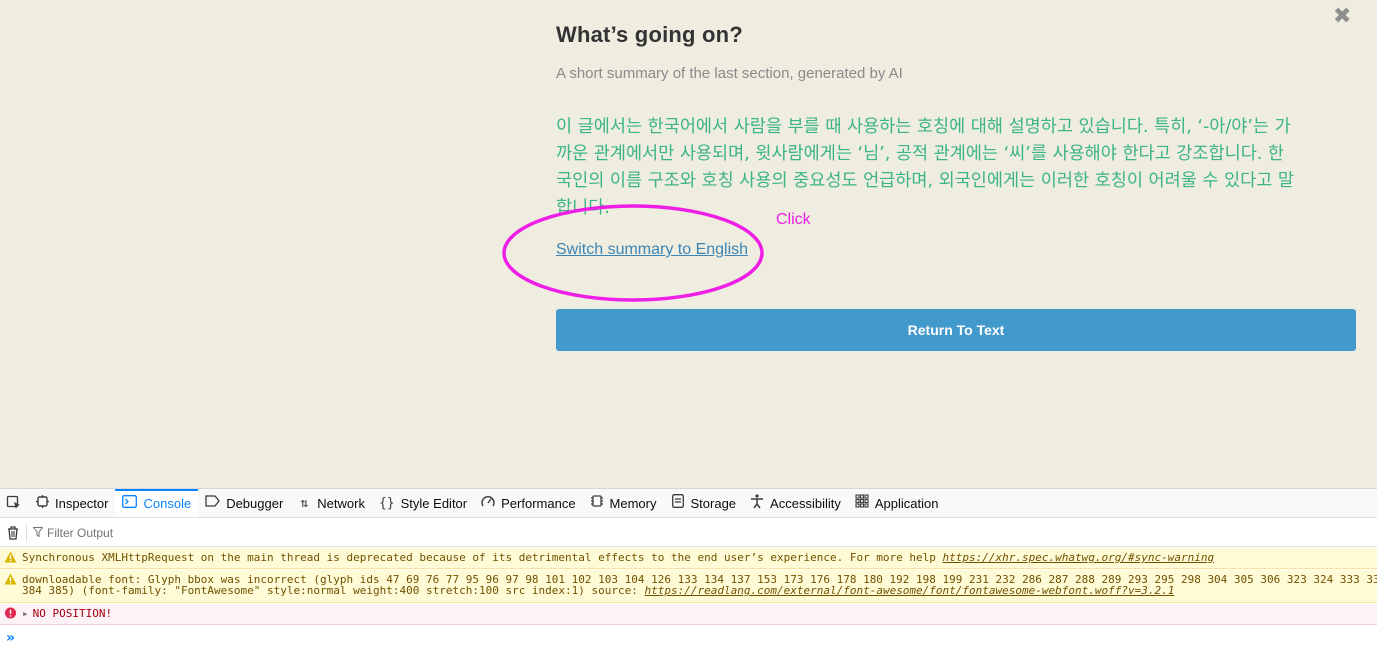 This screenshot has width=1377, height=648. Describe the element at coordinates (38, 533) in the screenshot. I see `filter-icon` at that location.